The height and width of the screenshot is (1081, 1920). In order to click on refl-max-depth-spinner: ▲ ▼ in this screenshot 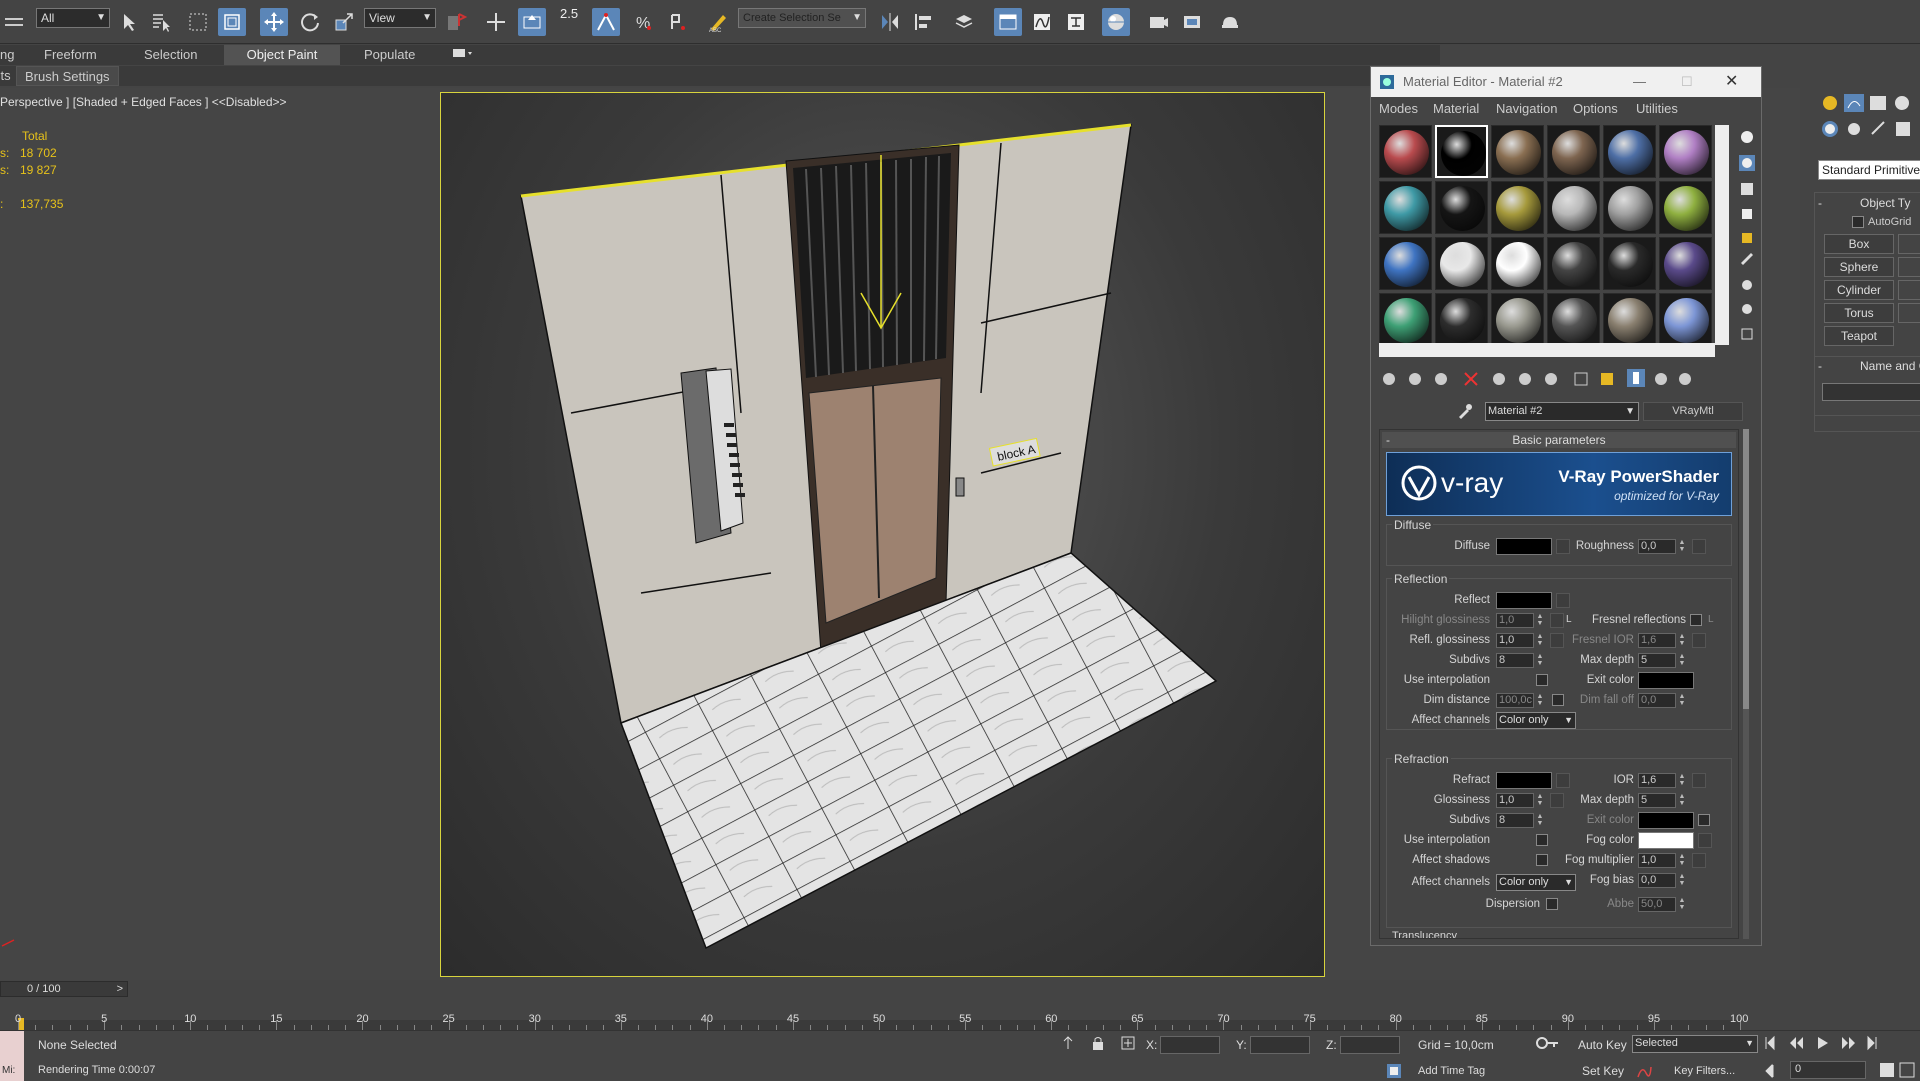, I will do `click(1682, 660)`.